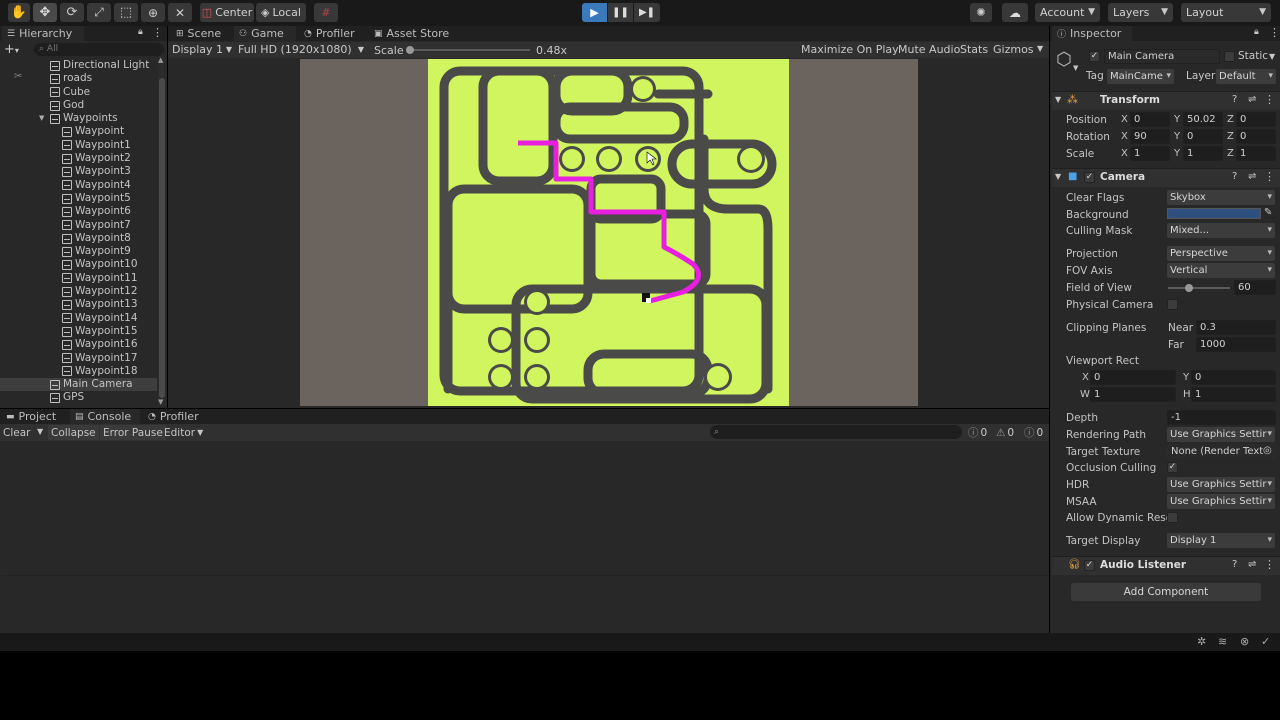 The image size is (1280, 720). I want to click on error-count: ⓘ 0, so click(1033, 432).